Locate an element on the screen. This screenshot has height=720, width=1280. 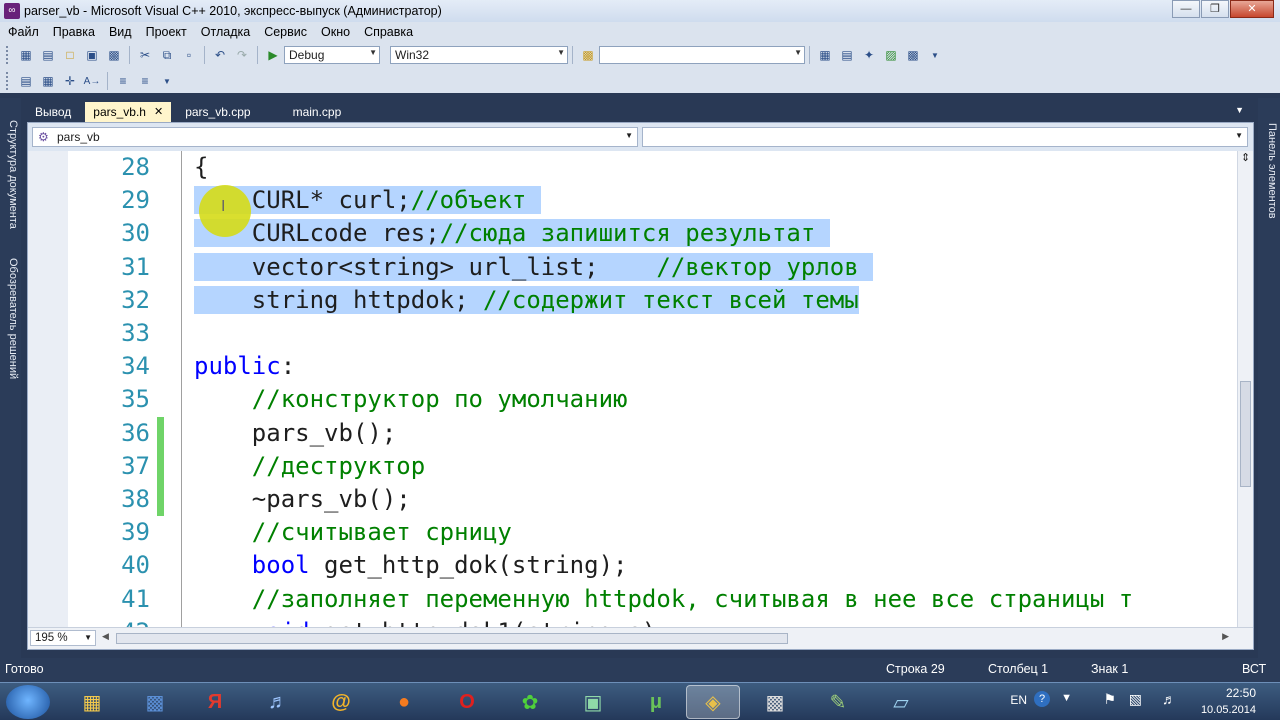
menu-view: Вид is located at coordinates (120, 32).